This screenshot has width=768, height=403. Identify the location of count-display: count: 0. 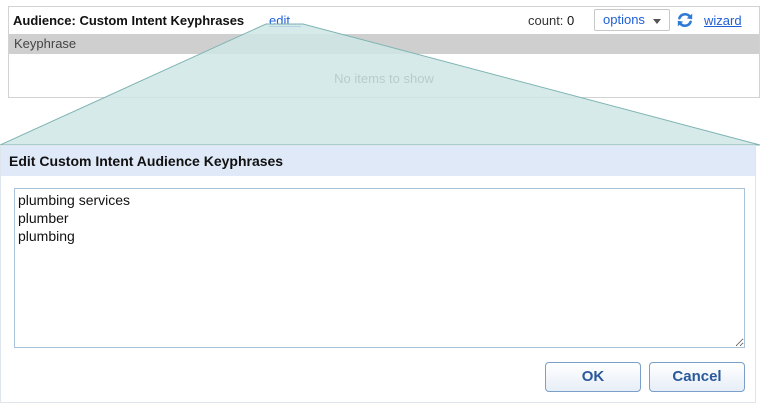
(551, 20).